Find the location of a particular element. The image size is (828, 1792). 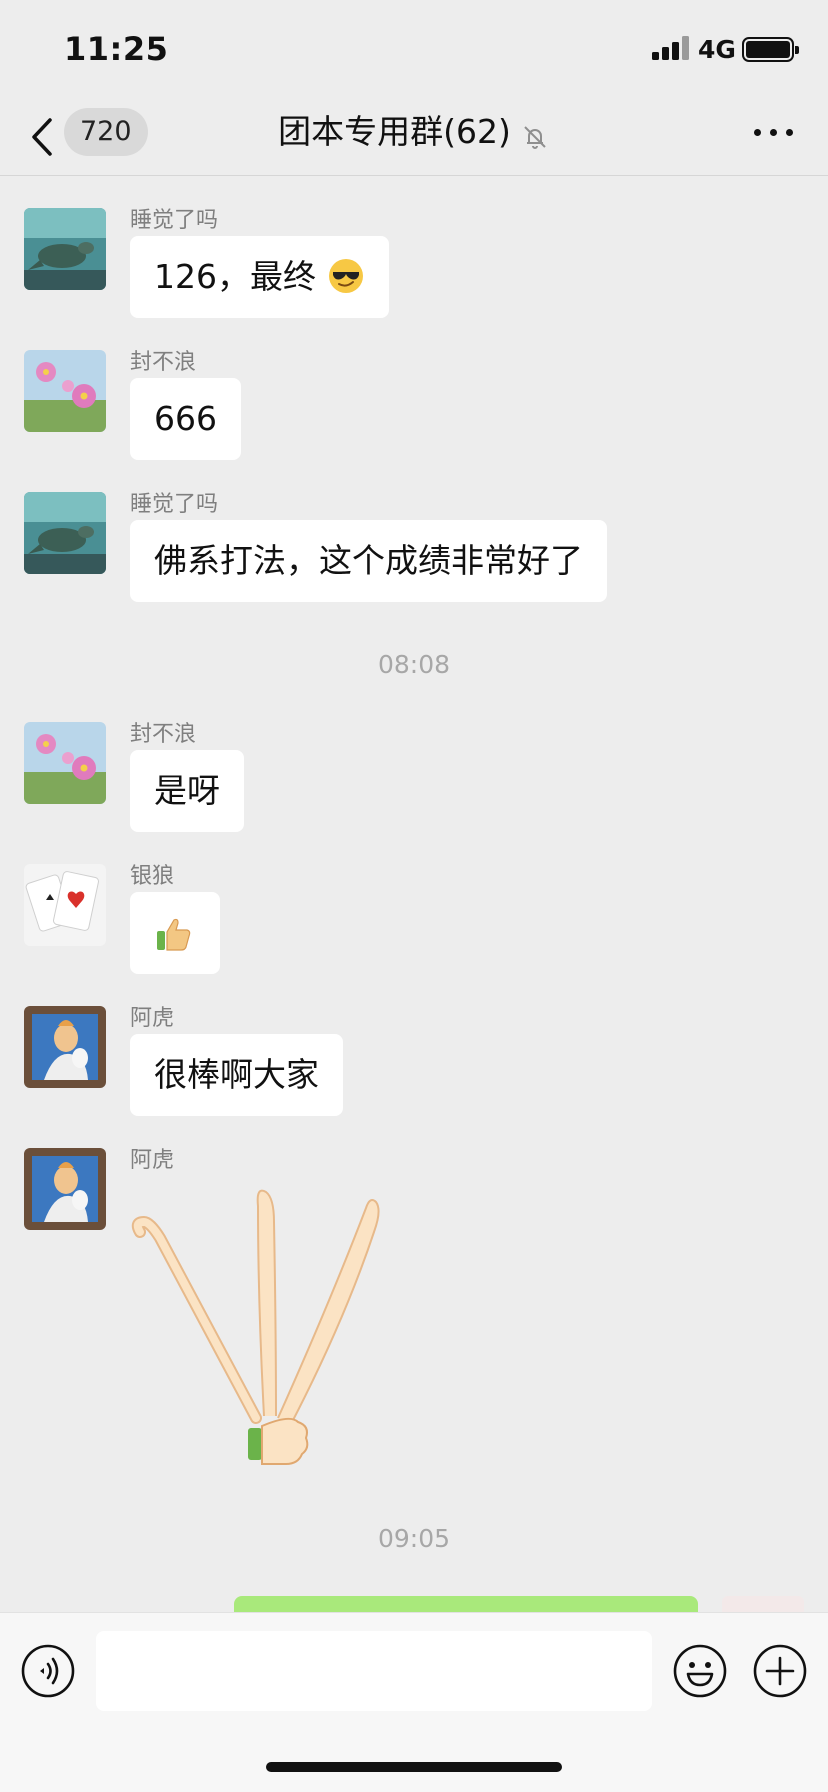

message-text: 126，最终 is located at coordinates (235, 276).